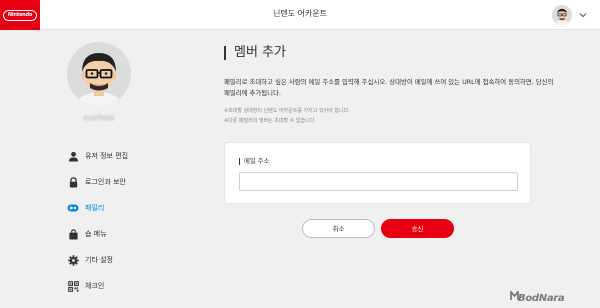 This screenshot has width=600, height=308. I want to click on lock-icon, so click(73, 182).